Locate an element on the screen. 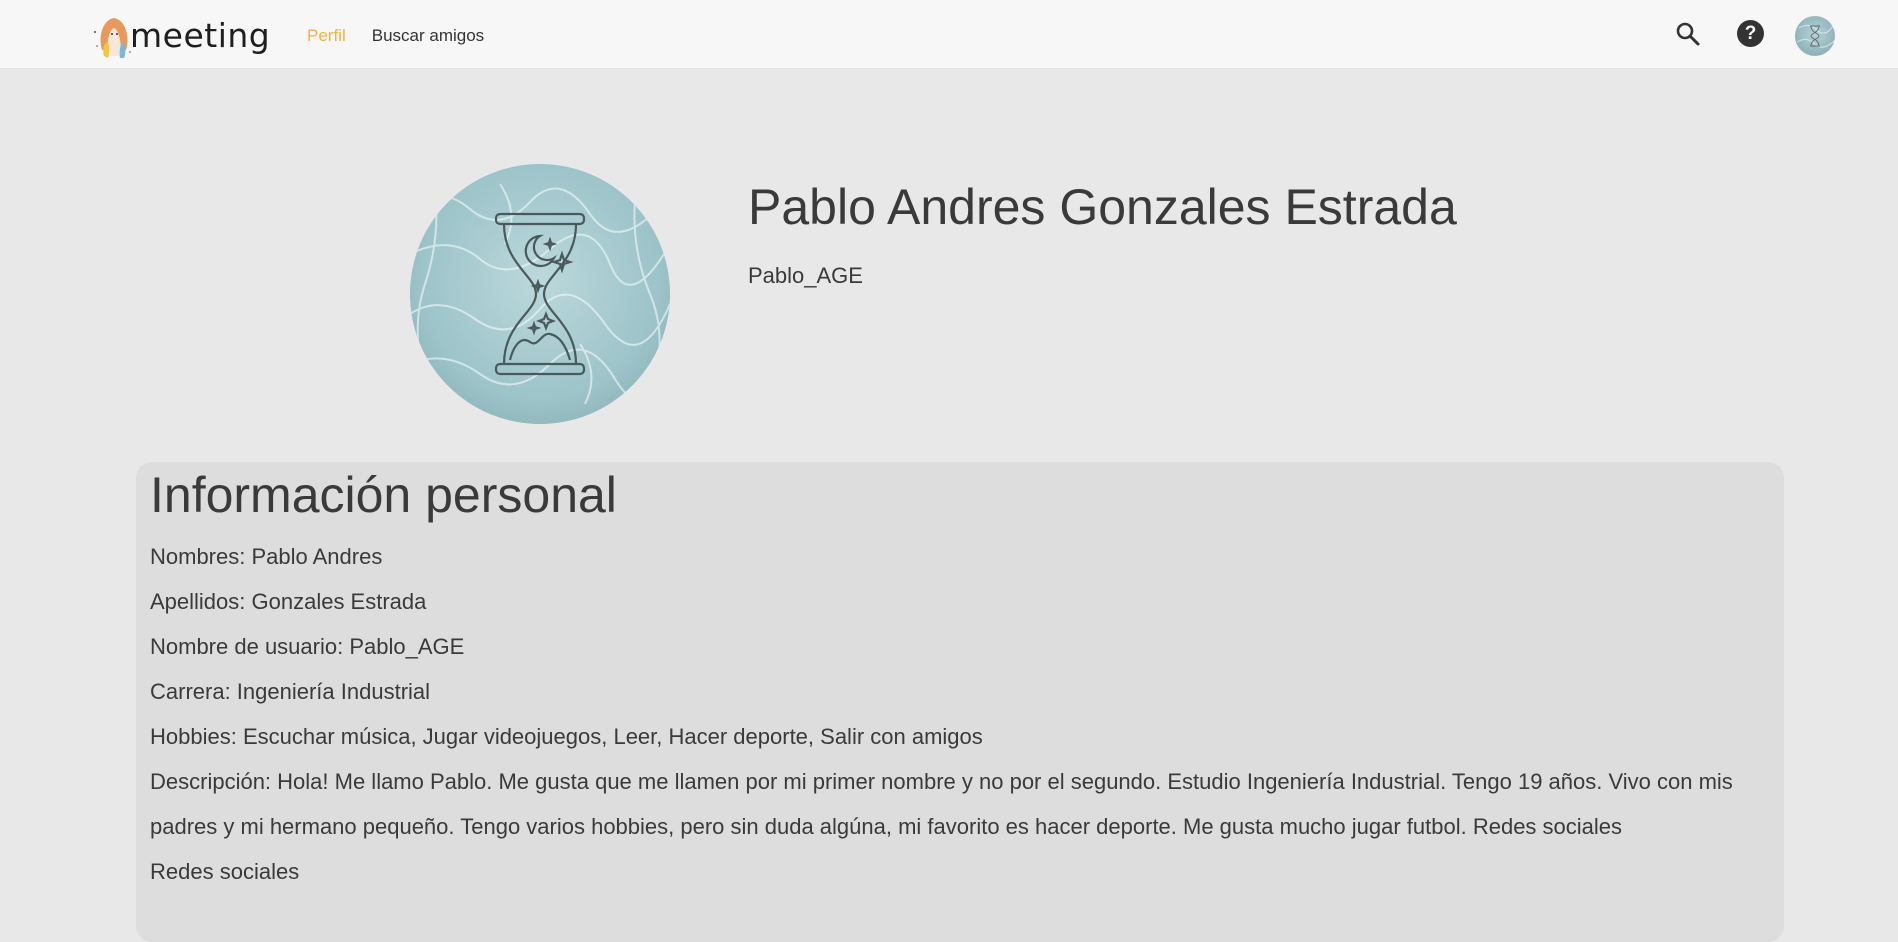  logo-text: meeting is located at coordinates (200, 35).